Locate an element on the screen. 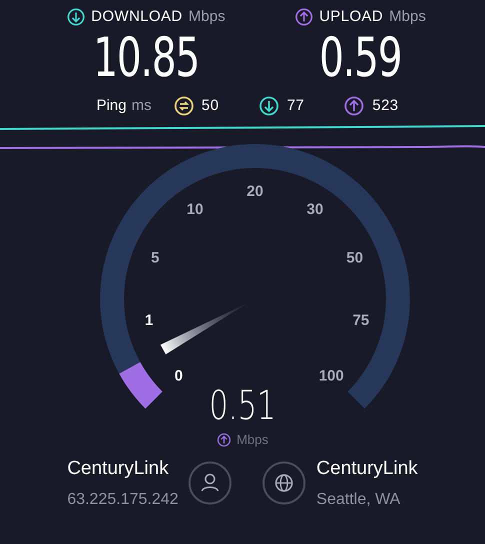 The height and width of the screenshot is (544, 485). scale-label: 30 is located at coordinates (315, 209).